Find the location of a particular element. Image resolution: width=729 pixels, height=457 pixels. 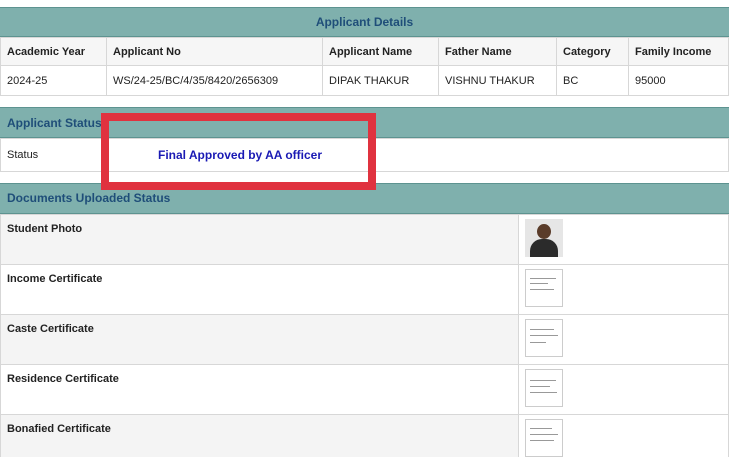

table-row: Bonafied Certificate is located at coordinates (364, 435).